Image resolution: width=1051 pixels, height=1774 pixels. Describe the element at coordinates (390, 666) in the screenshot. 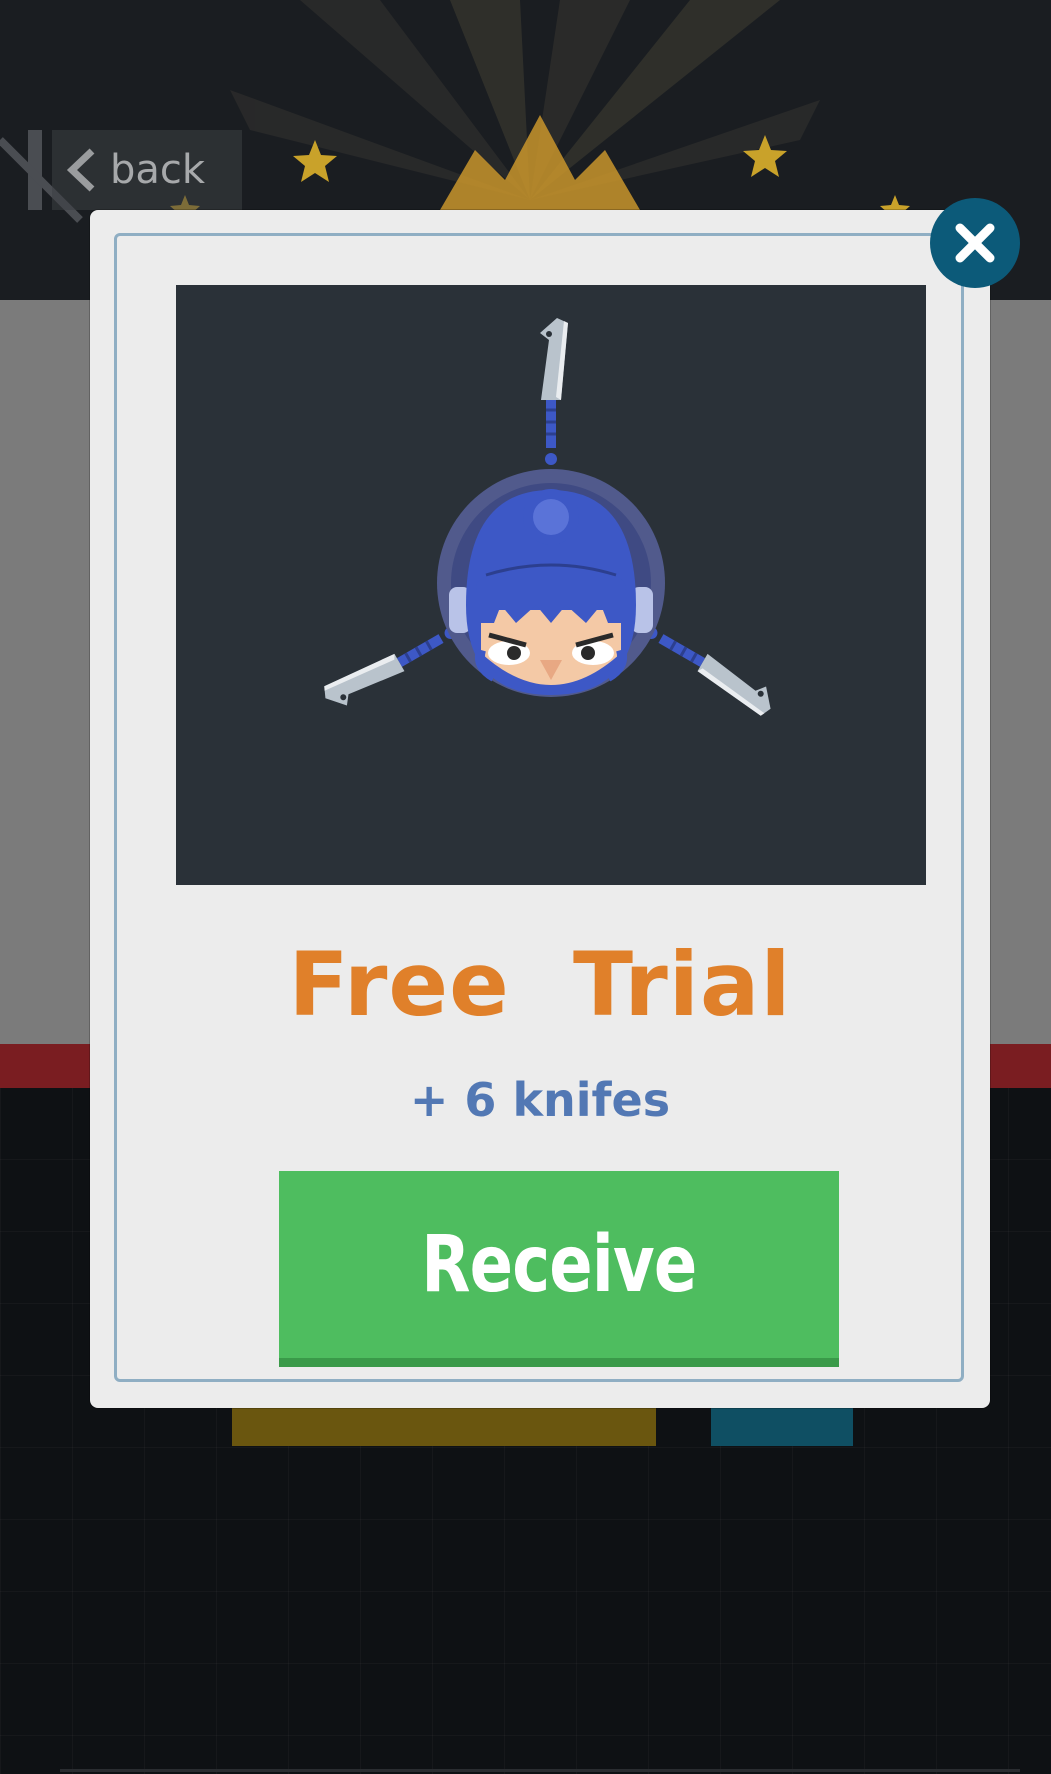

I see `knife-left` at that location.